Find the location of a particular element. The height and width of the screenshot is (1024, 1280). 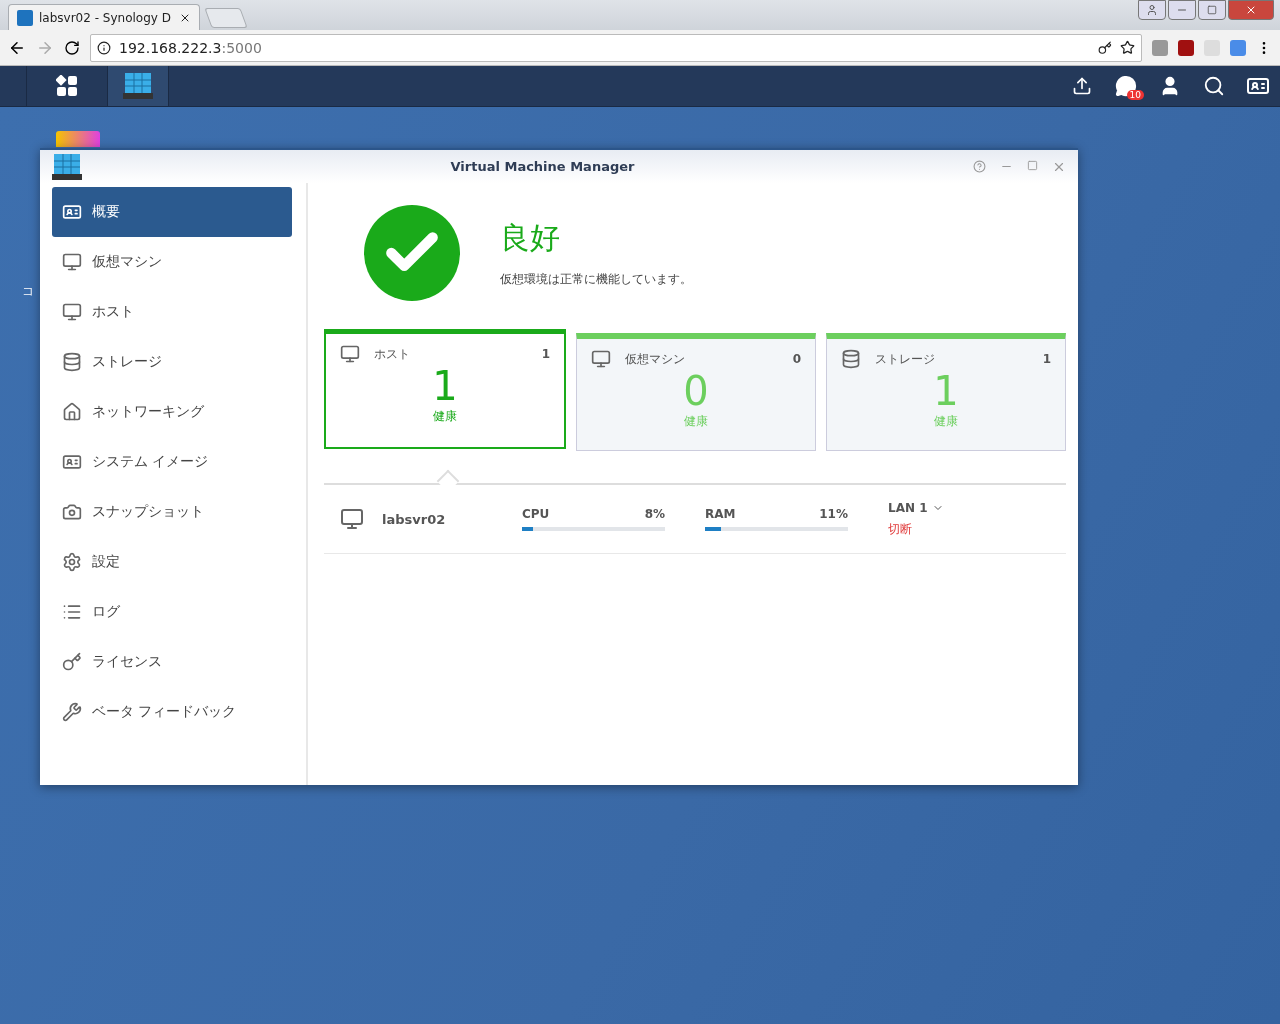

network-dropdown: LAN 1 is located at coordinates (916, 507).